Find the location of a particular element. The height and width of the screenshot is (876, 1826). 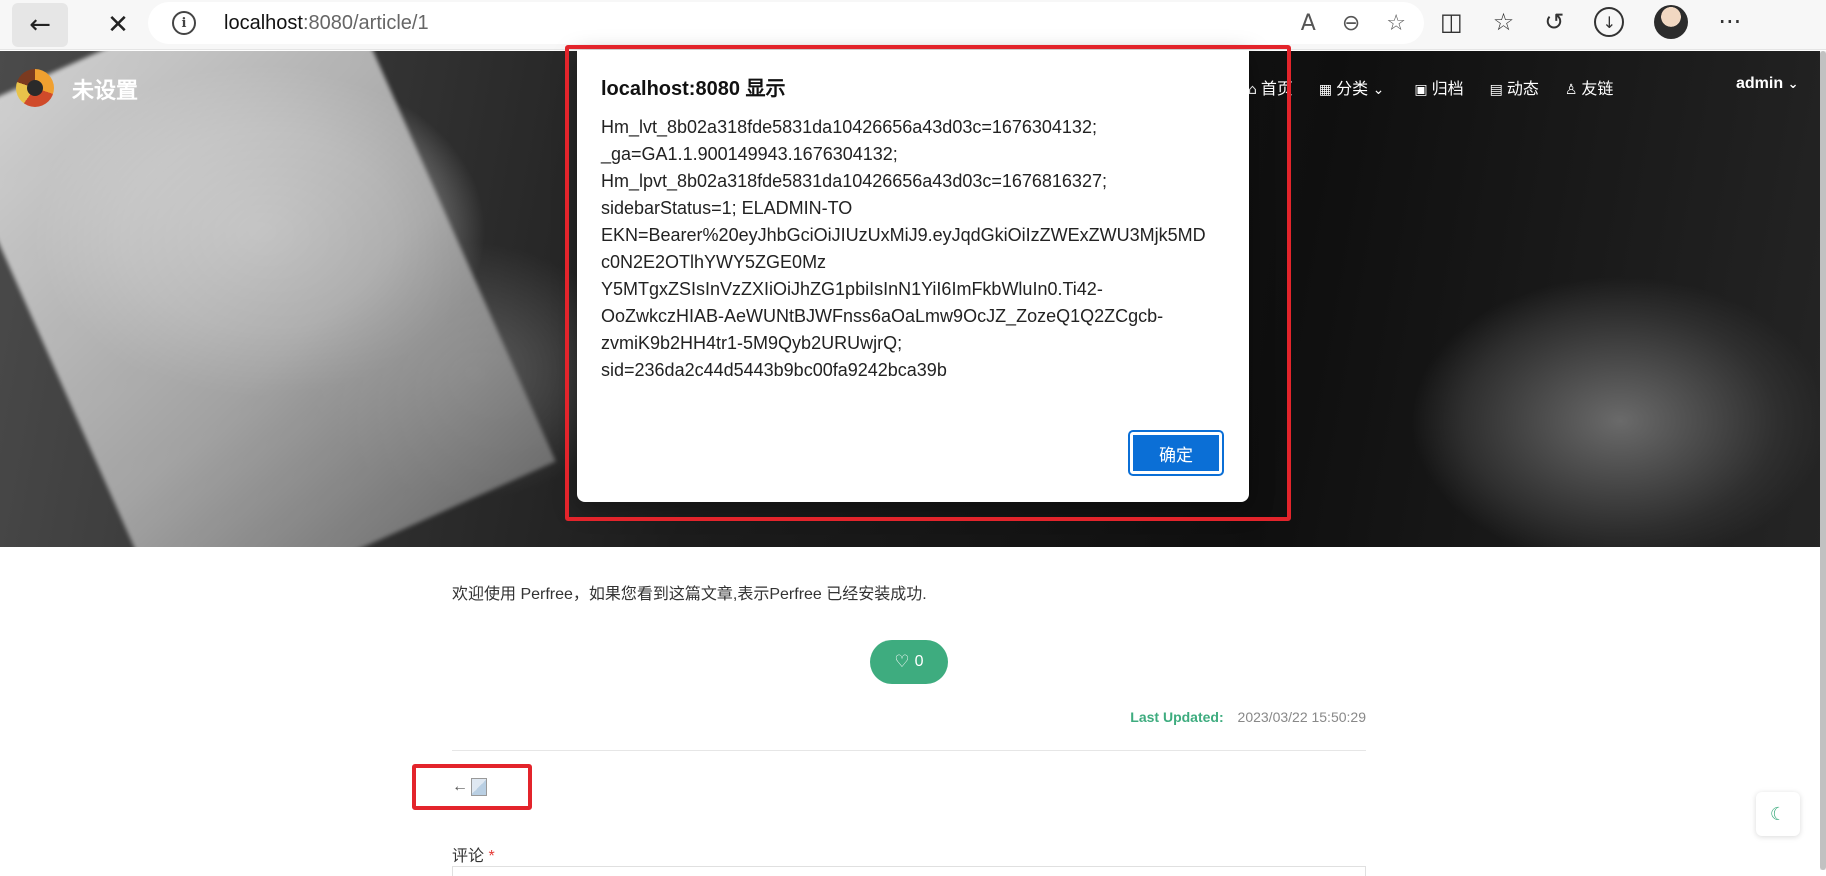

calendar-icon: ▣ is located at coordinates (1421, 90).